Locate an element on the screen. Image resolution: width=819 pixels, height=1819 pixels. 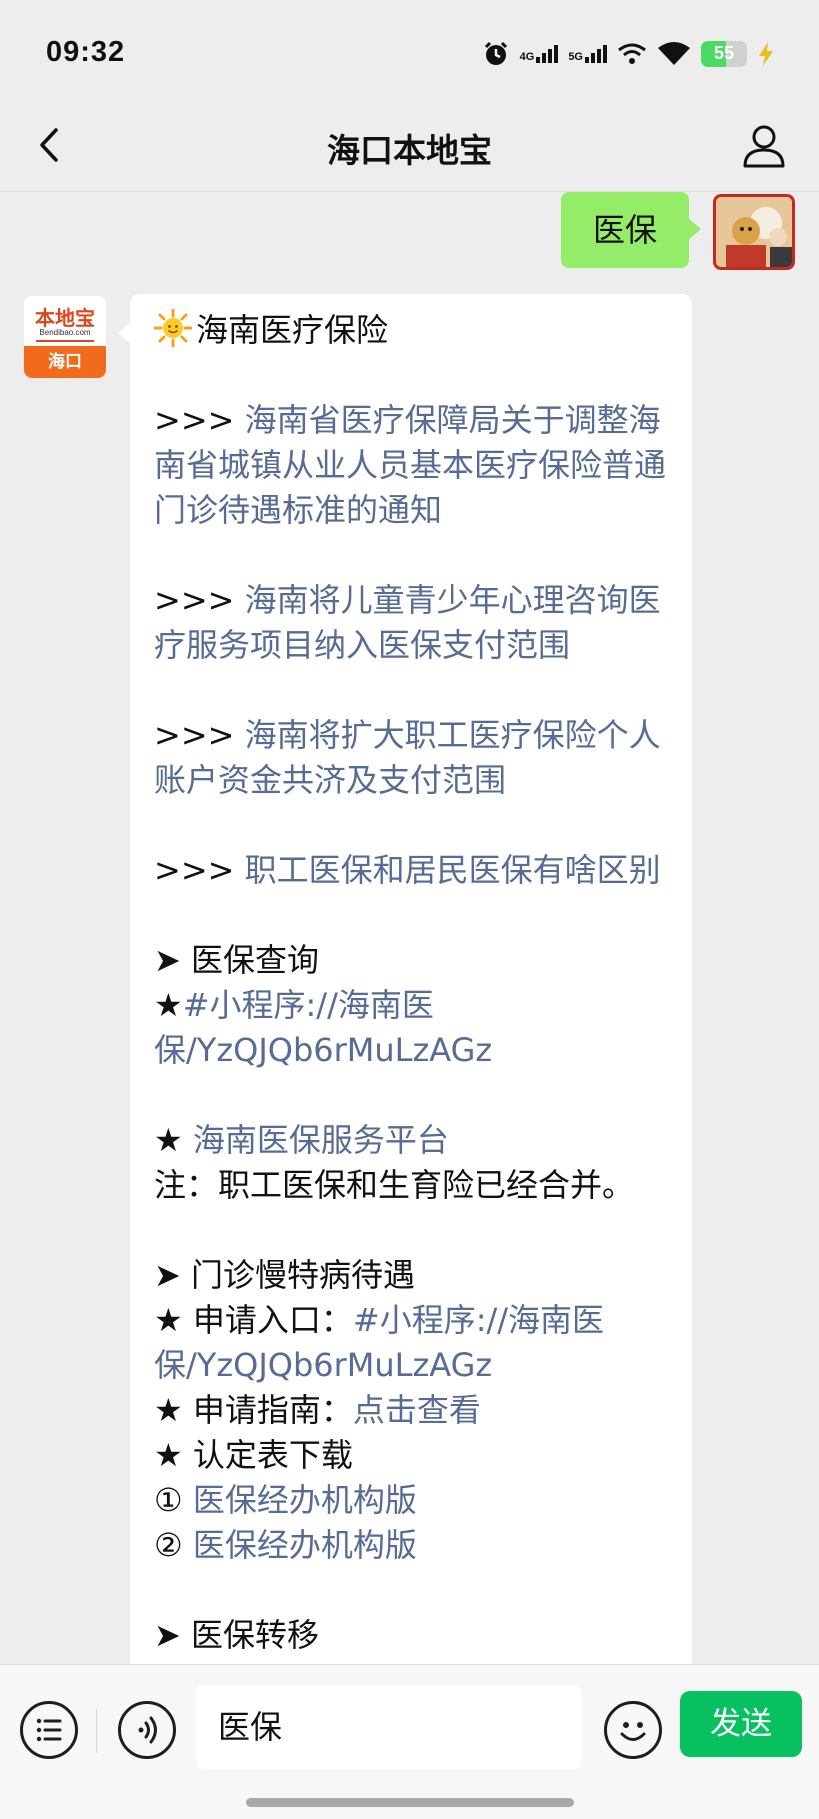
bot-avatar: 本地宝 Bendibao.com 海口 is located at coordinates (65, 337).